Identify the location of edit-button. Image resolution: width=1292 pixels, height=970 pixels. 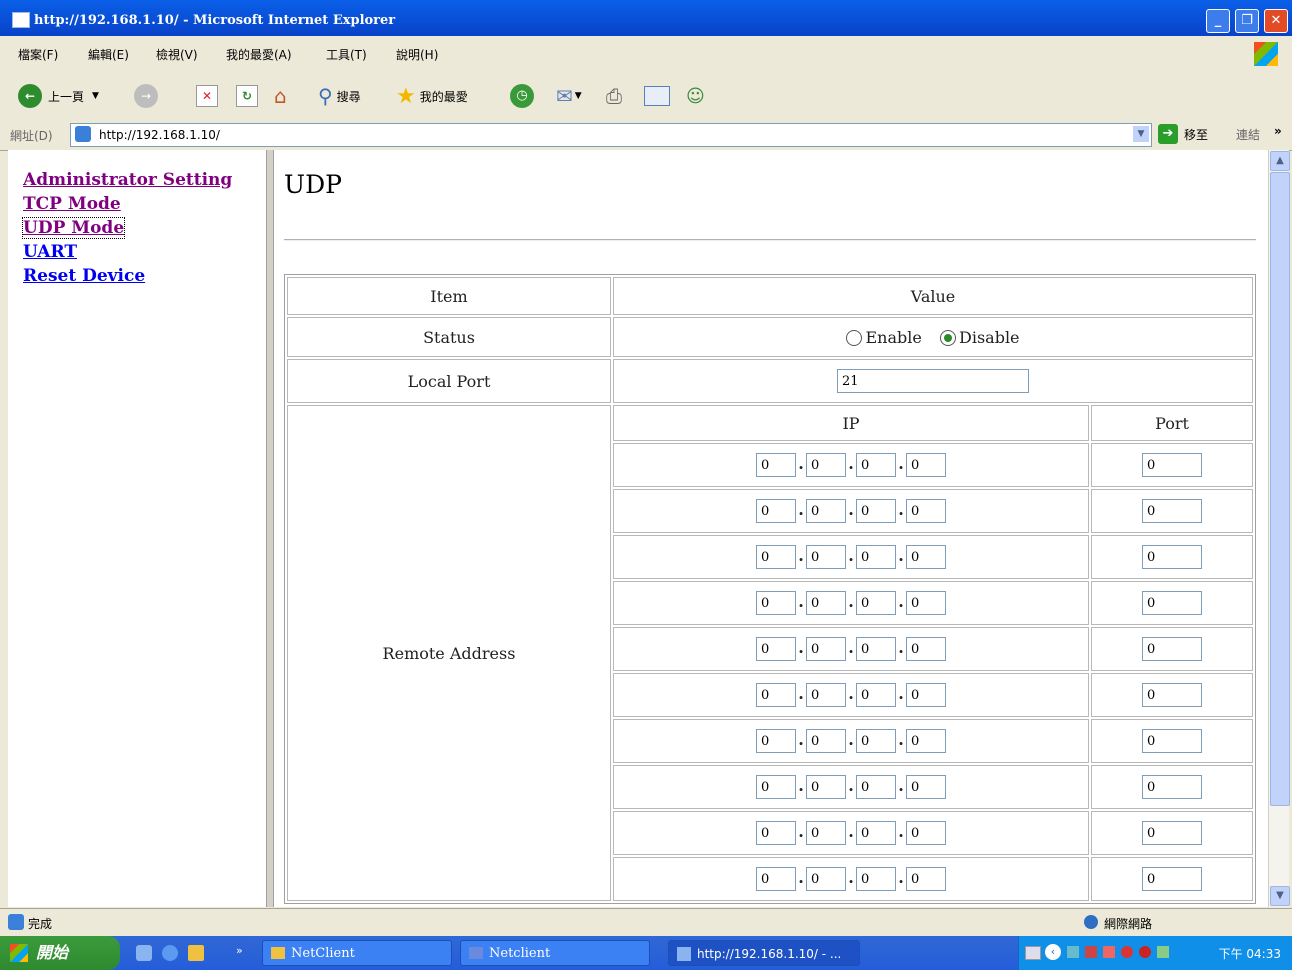
(657, 96).